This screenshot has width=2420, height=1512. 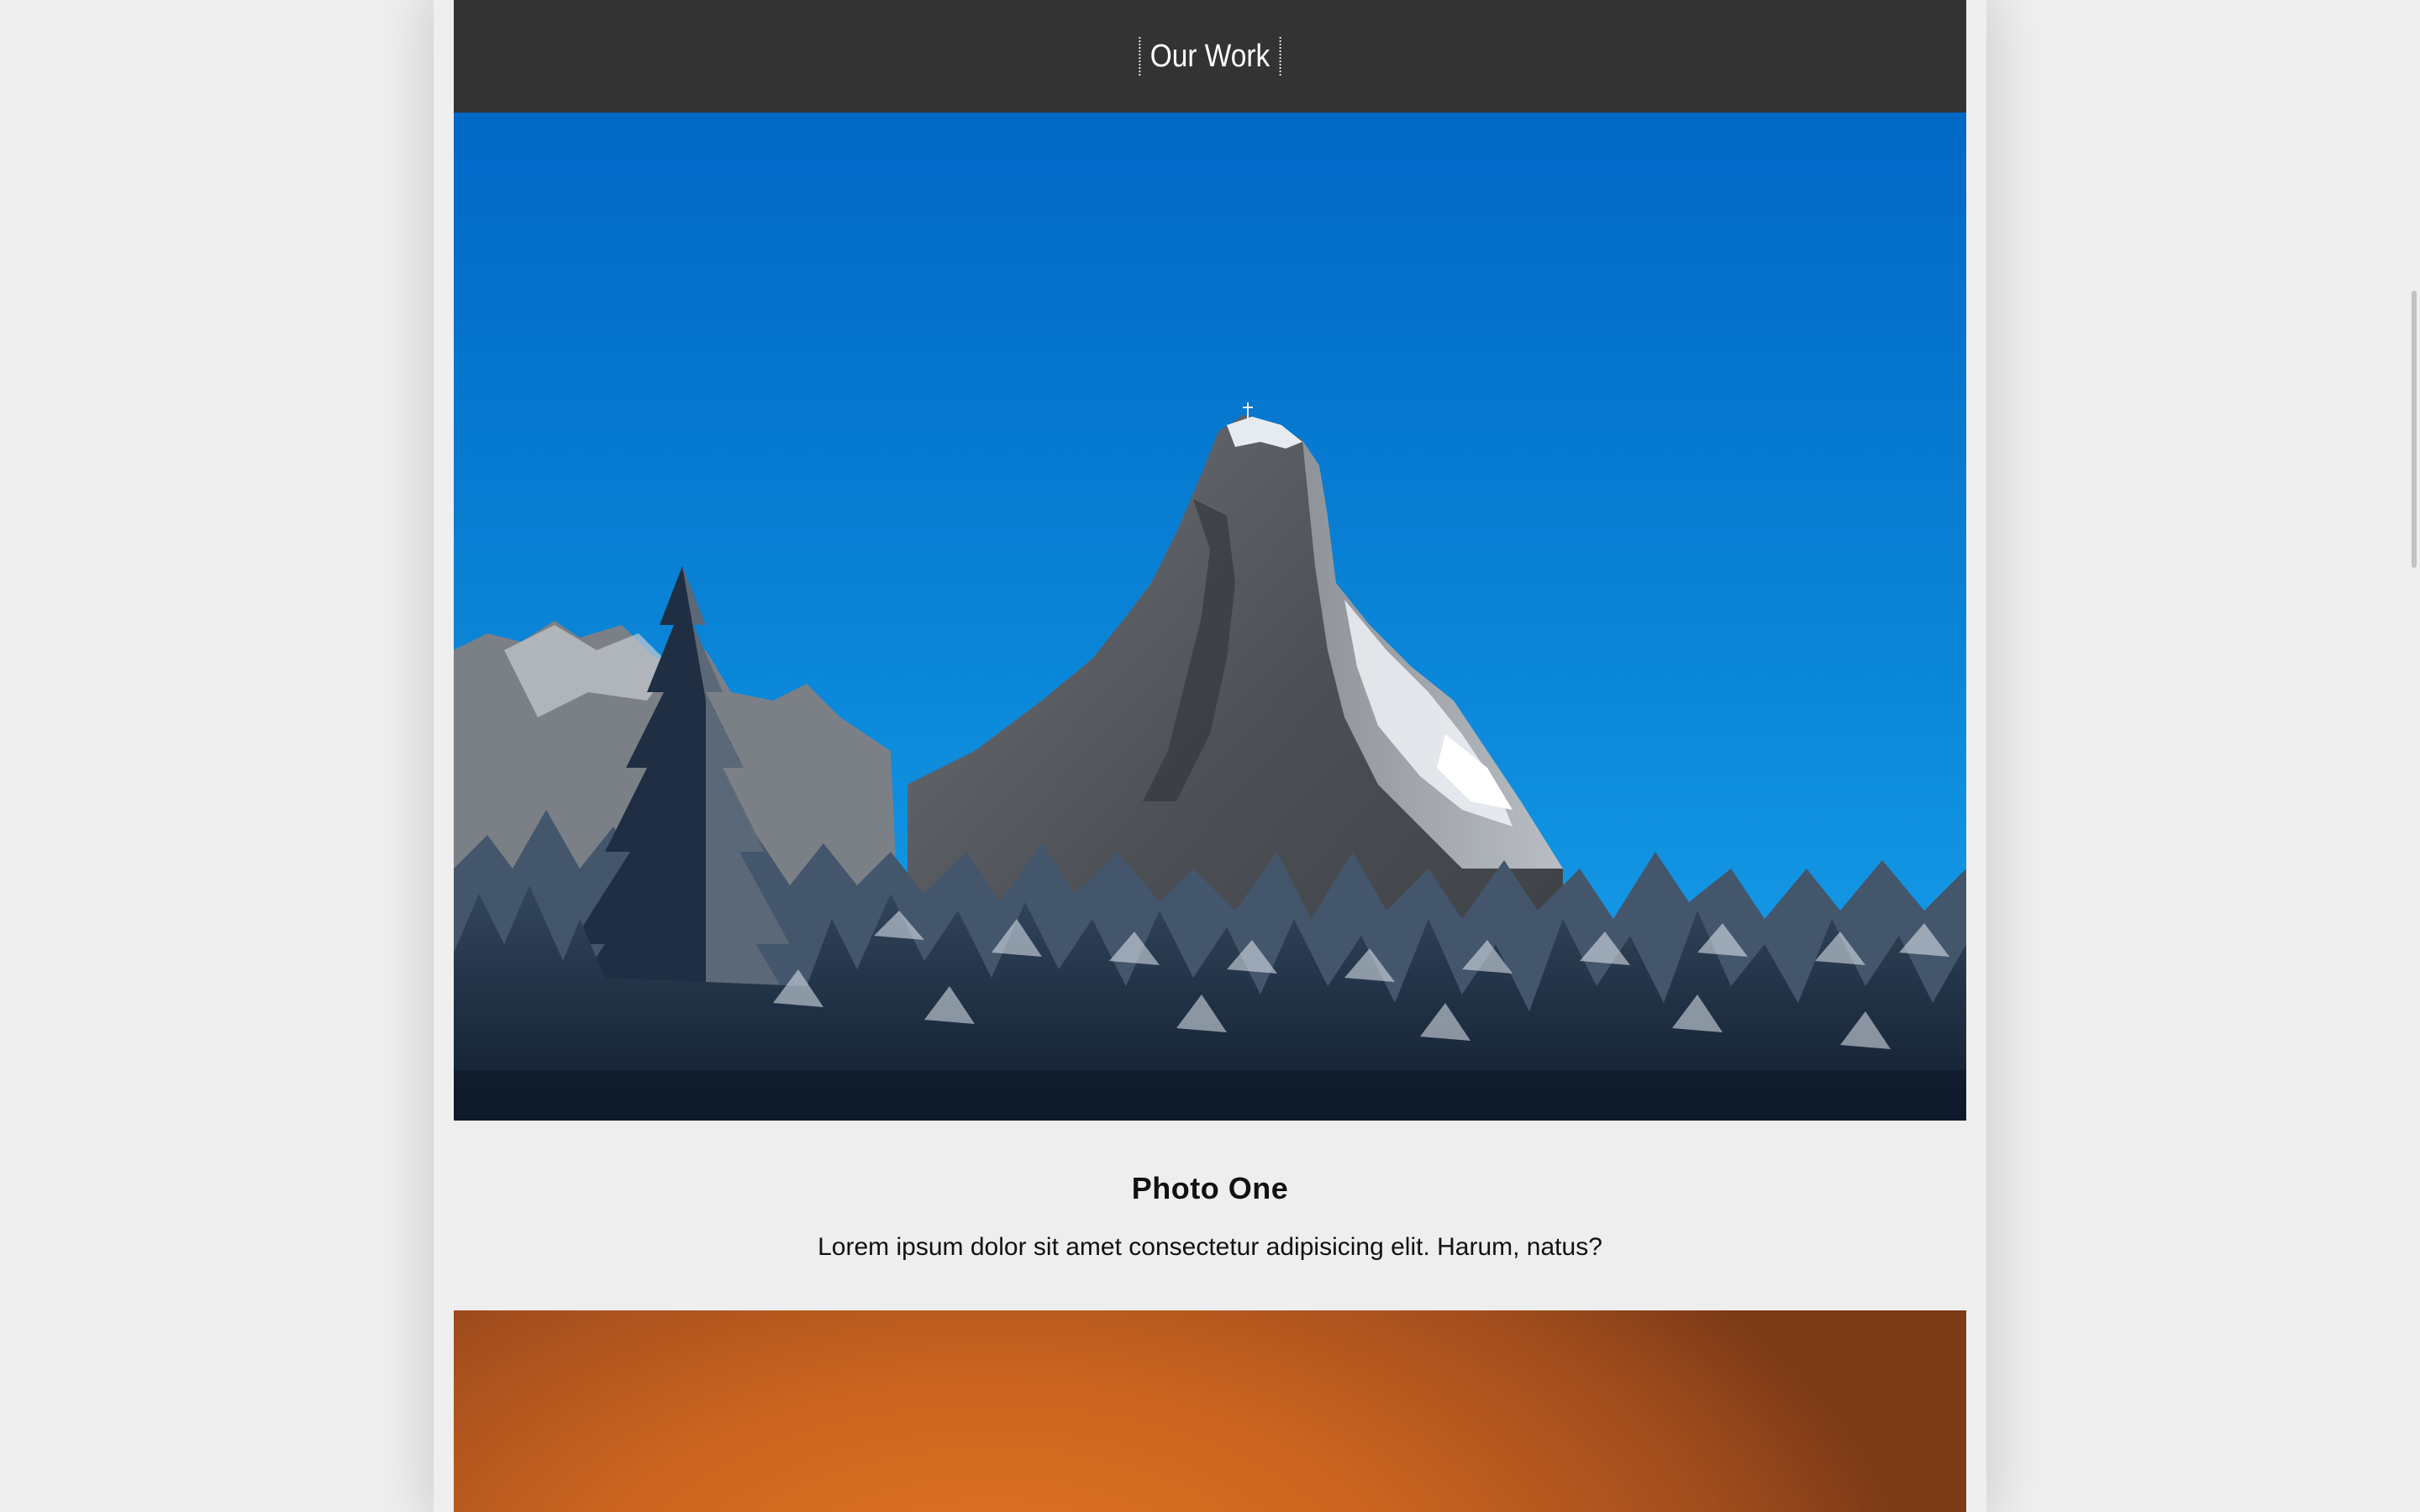 What do you see at coordinates (1210, 1411) in the screenshot?
I see `gallery-photo-two` at bounding box center [1210, 1411].